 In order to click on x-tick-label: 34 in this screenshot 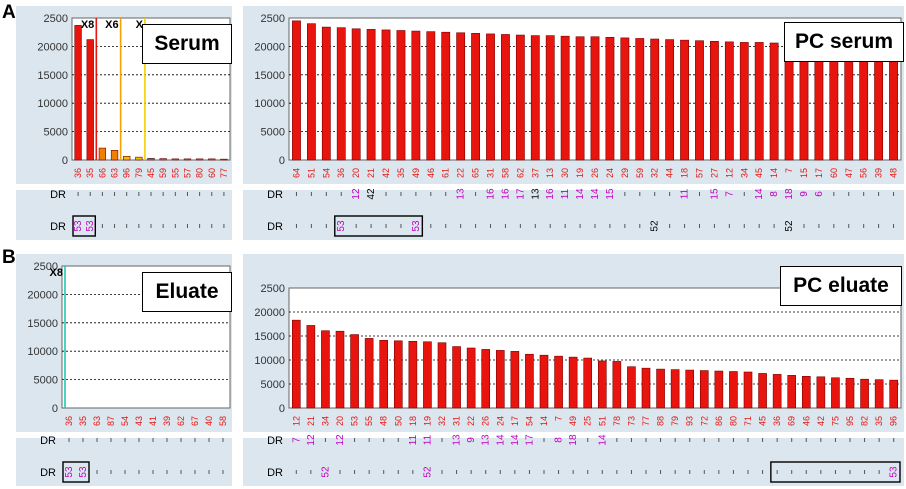, I will do `click(744, 173)`.